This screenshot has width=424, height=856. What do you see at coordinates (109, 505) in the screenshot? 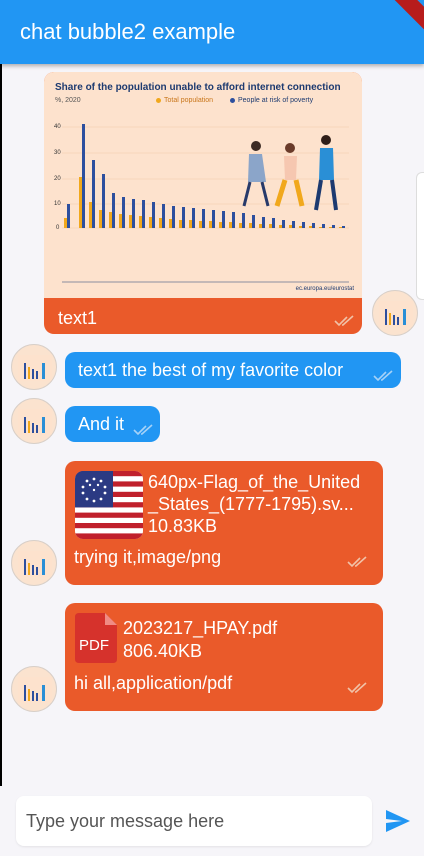
I see `file-thumbnail` at bounding box center [109, 505].